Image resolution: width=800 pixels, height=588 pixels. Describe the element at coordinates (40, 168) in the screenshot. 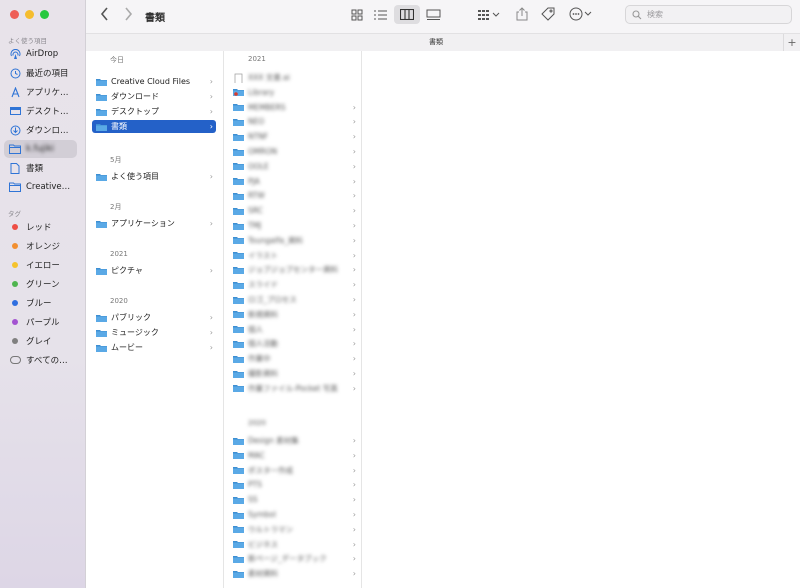

I see `sidebar-item-6: 書類` at that location.